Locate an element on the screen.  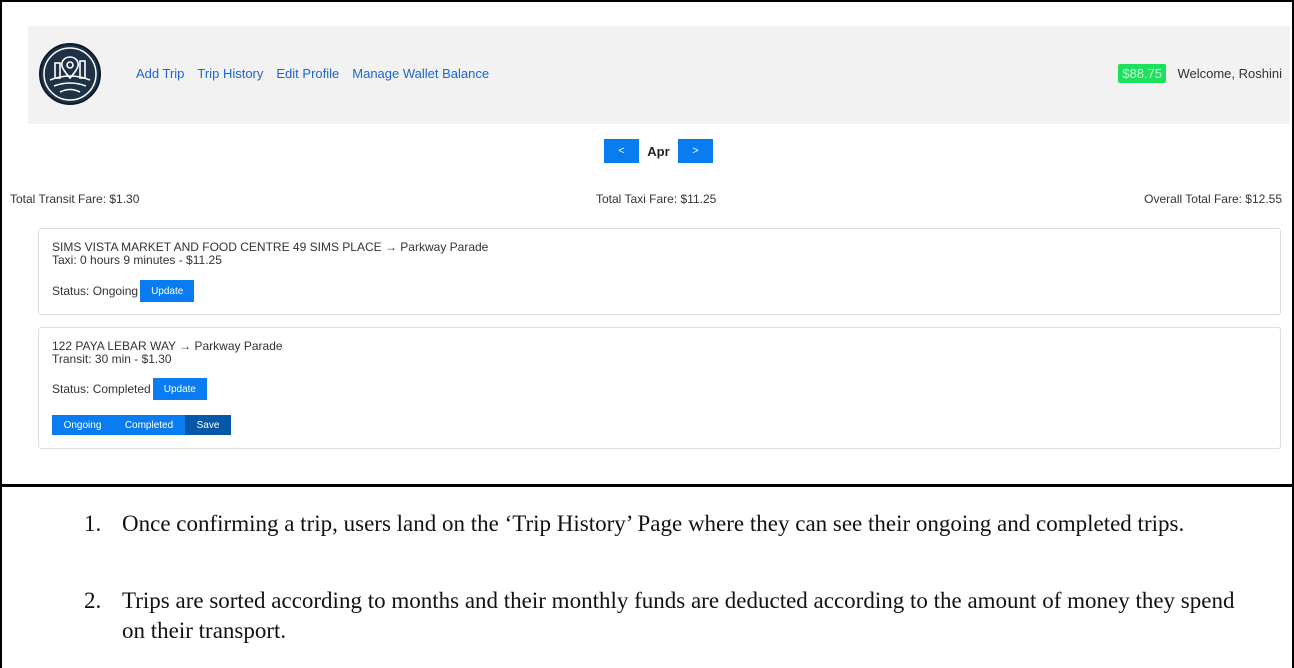
current-month-label: Apr is located at coordinates (658, 151).